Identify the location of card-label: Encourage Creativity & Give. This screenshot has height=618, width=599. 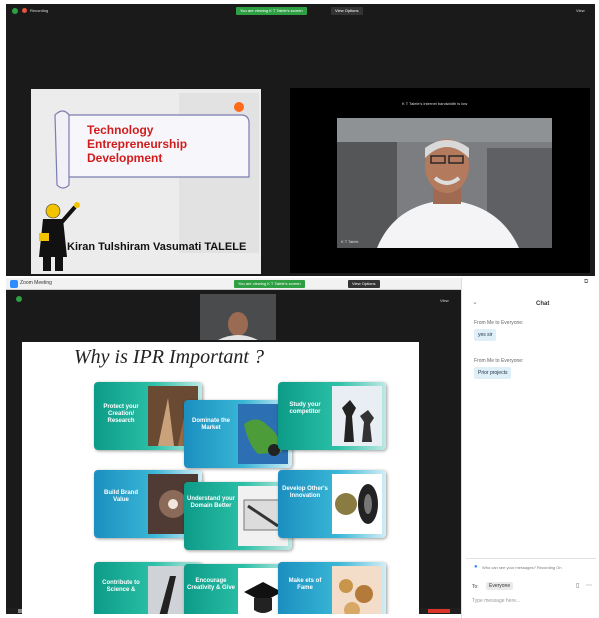
(211, 584).